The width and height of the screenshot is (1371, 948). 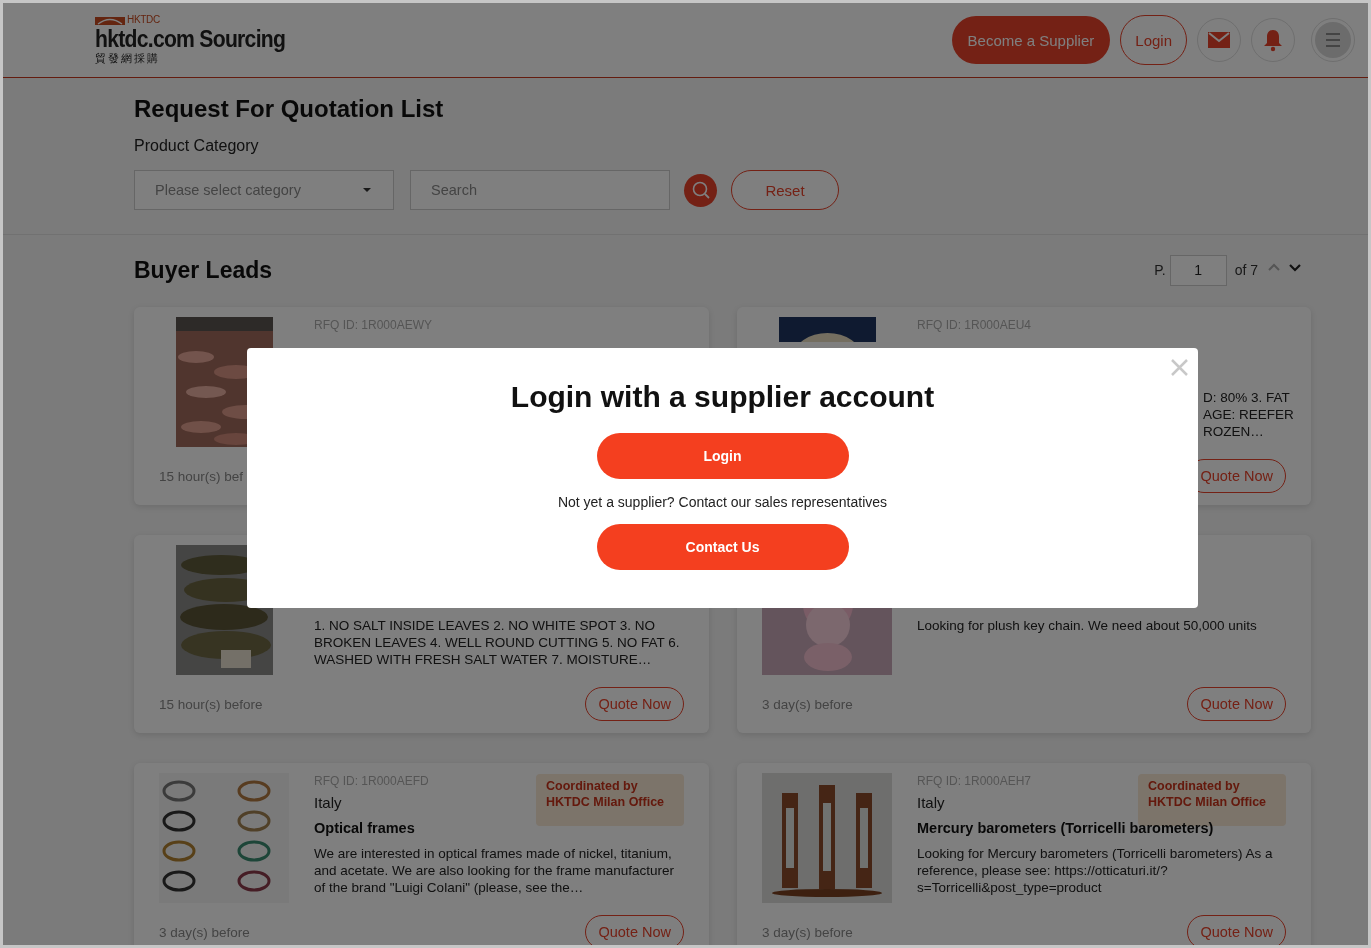 I want to click on section-title: Buyer Leads, so click(x=203, y=270).